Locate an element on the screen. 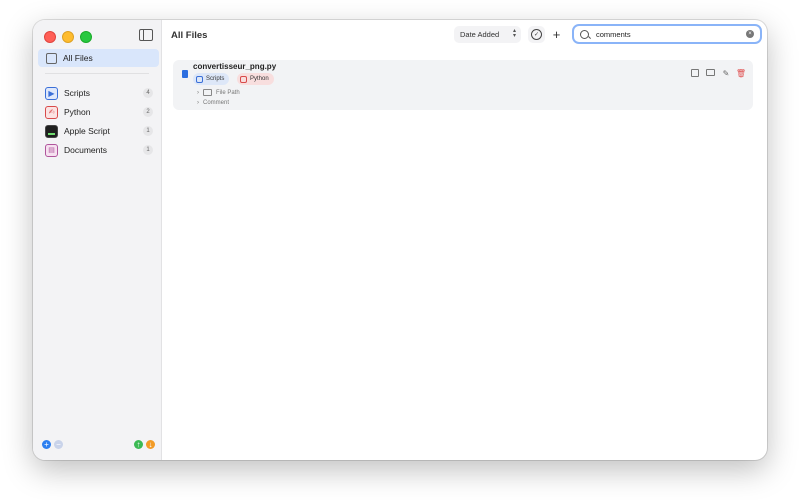 Image resolution: width=800 pixels, height=500 pixels. sidebar-divider is located at coordinates (97, 73).